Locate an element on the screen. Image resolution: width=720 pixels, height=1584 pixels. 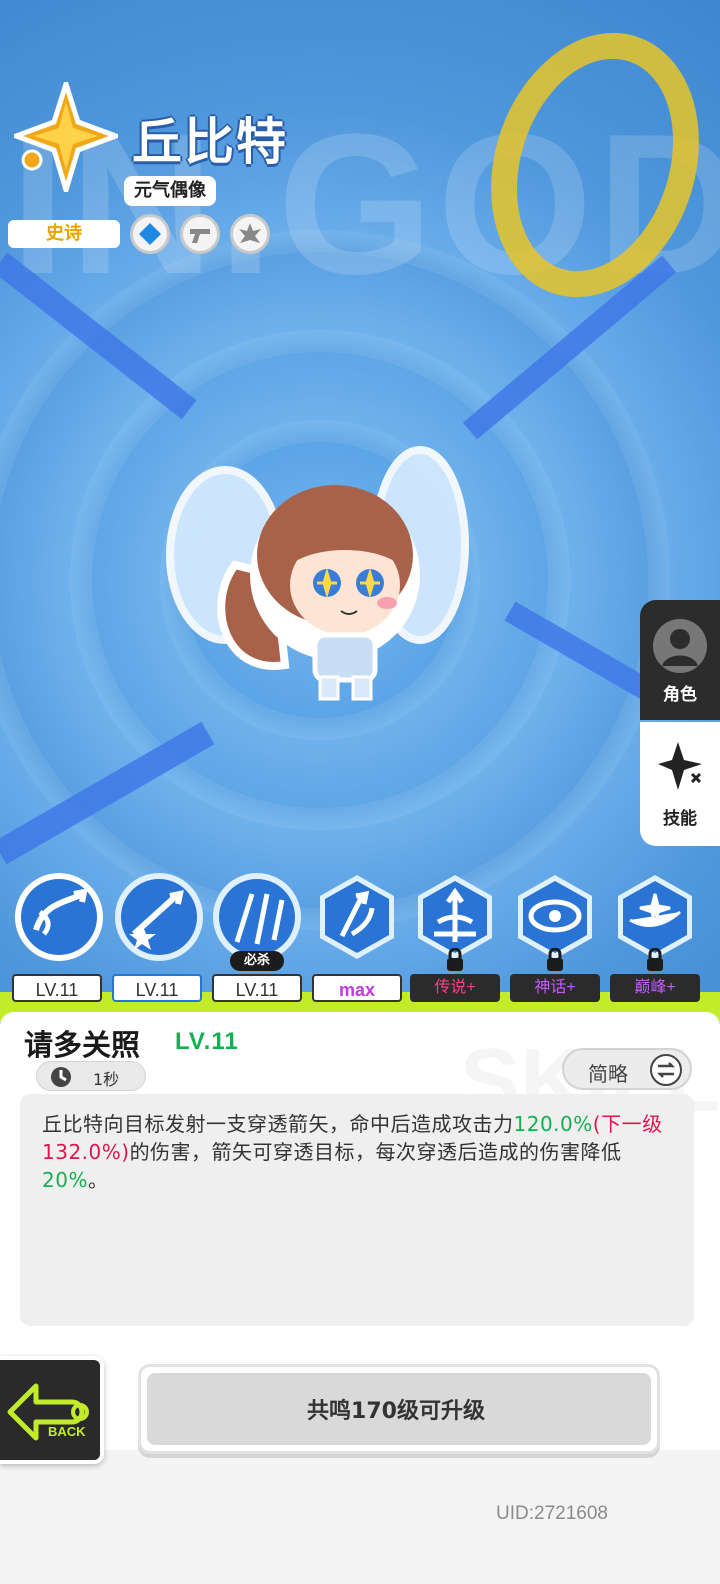
star-shield-skill-icon is located at coordinates (159, 917).